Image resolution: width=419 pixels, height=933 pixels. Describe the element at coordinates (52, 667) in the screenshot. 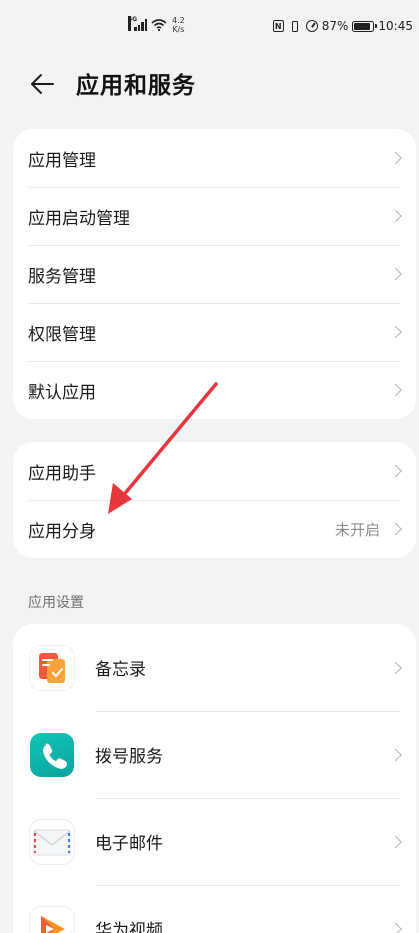

I see `memo-icon` at that location.